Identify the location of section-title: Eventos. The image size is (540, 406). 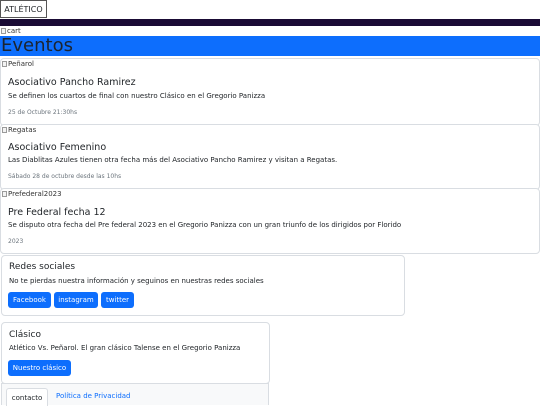
(270, 46).